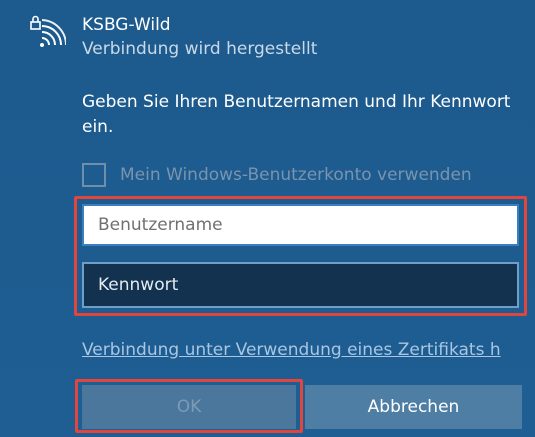  I want to click on username-field: Benutzername, so click(300, 225).